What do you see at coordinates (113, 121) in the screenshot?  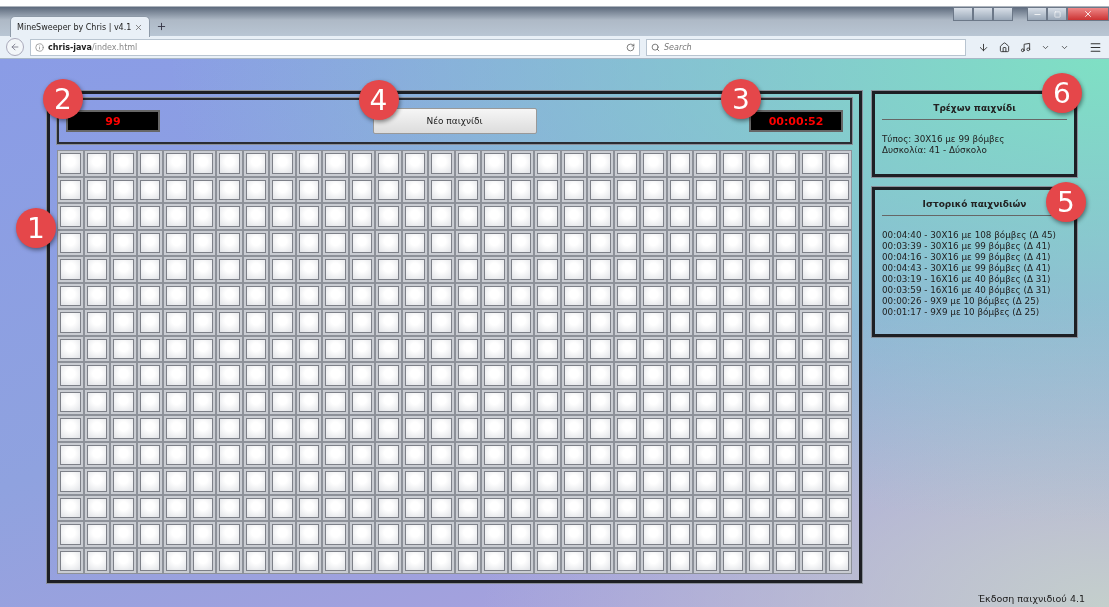 I see `mines-counter: 99` at bounding box center [113, 121].